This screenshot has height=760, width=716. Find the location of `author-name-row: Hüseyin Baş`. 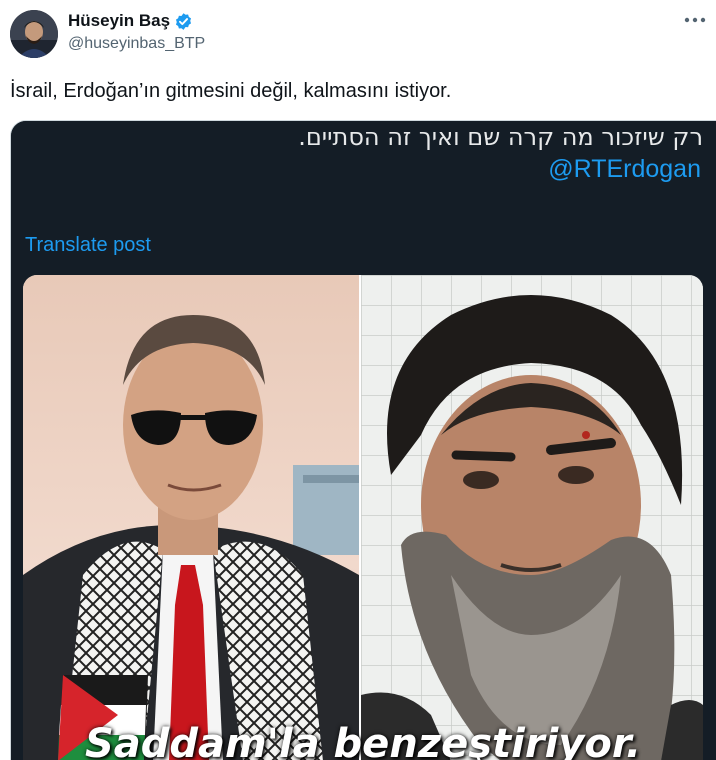

author-name-row: Hüseyin Baş is located at coordinates (130, 21).